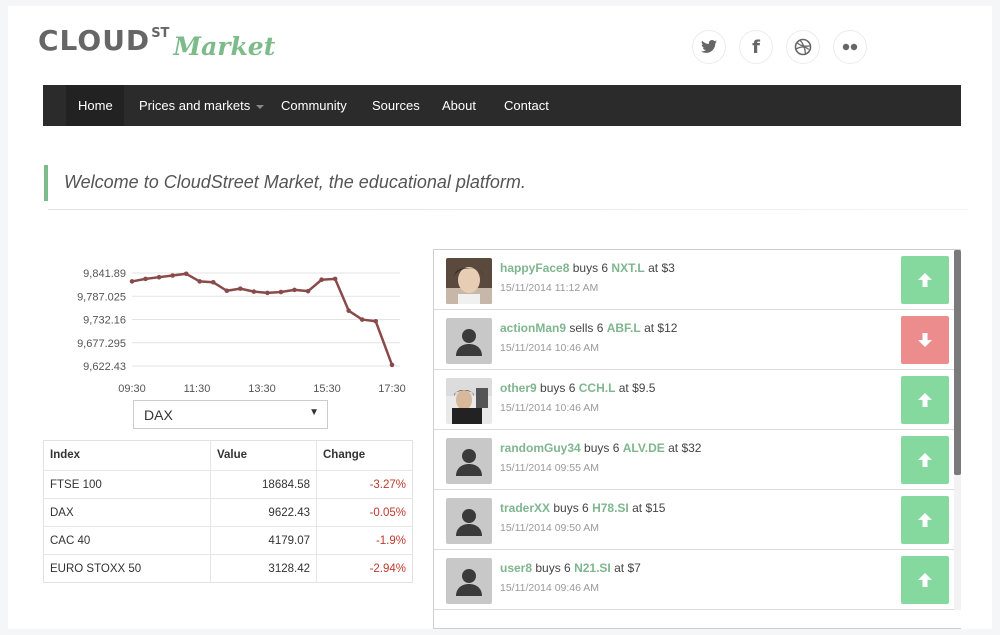 The height and width of the screenshot is (635, 1000). I want to click on index-name: FTSE 100, so click(76, 485).